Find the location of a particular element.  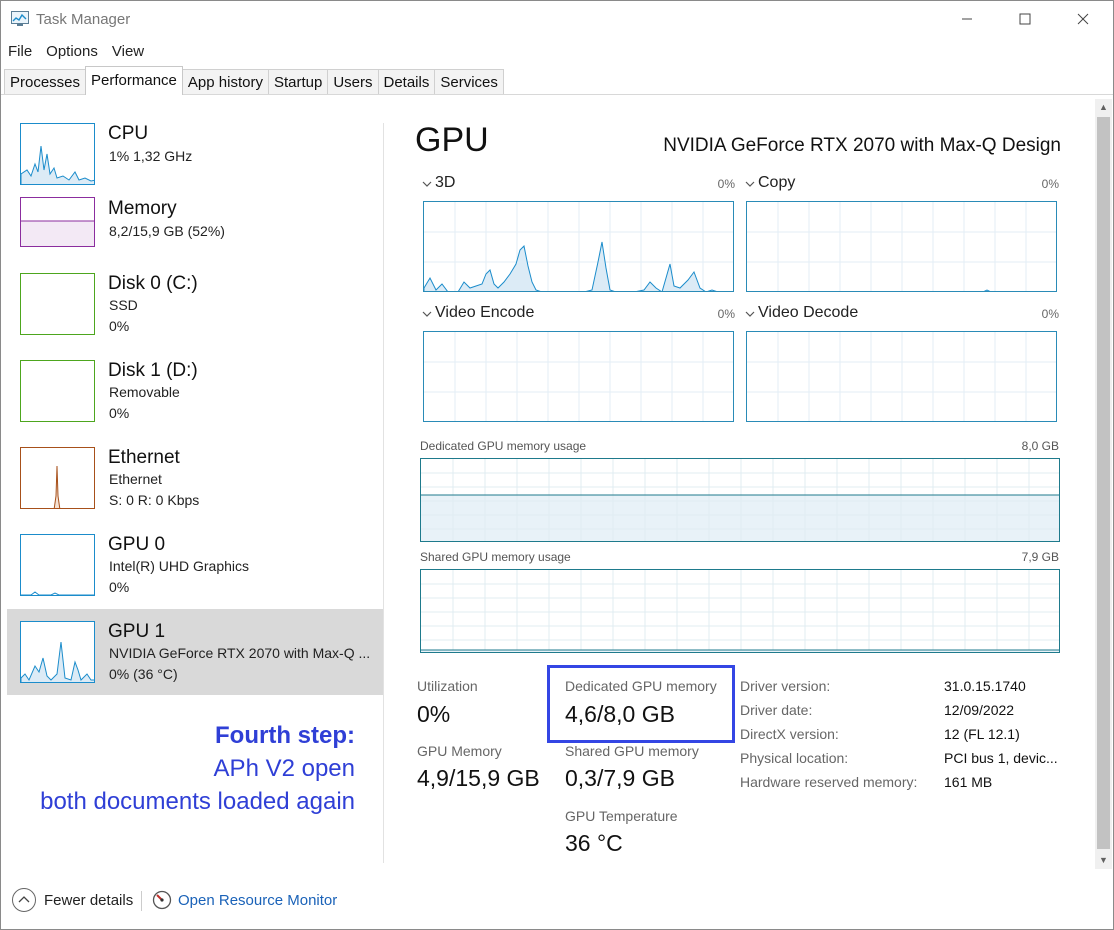

driver-version-value: 31.0.15.1740 is located at coordinates (985, 686).